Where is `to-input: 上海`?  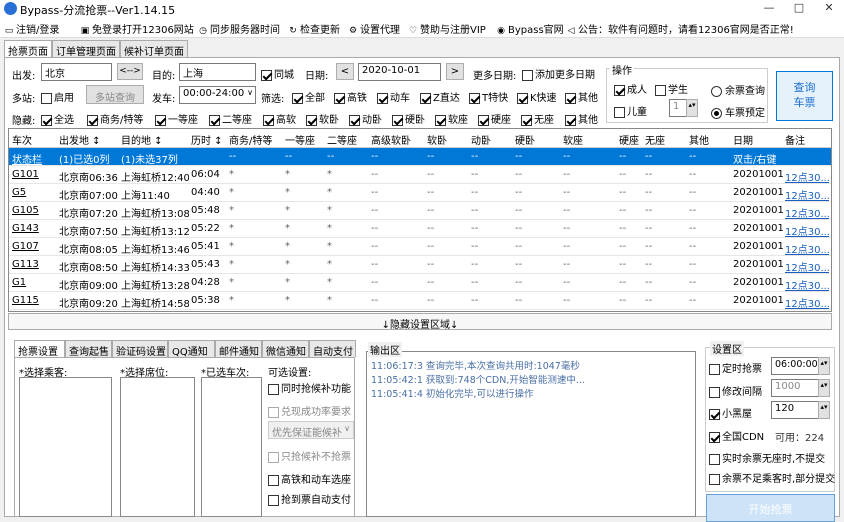 to-input: 上海 is located at coordinates (217, 72).